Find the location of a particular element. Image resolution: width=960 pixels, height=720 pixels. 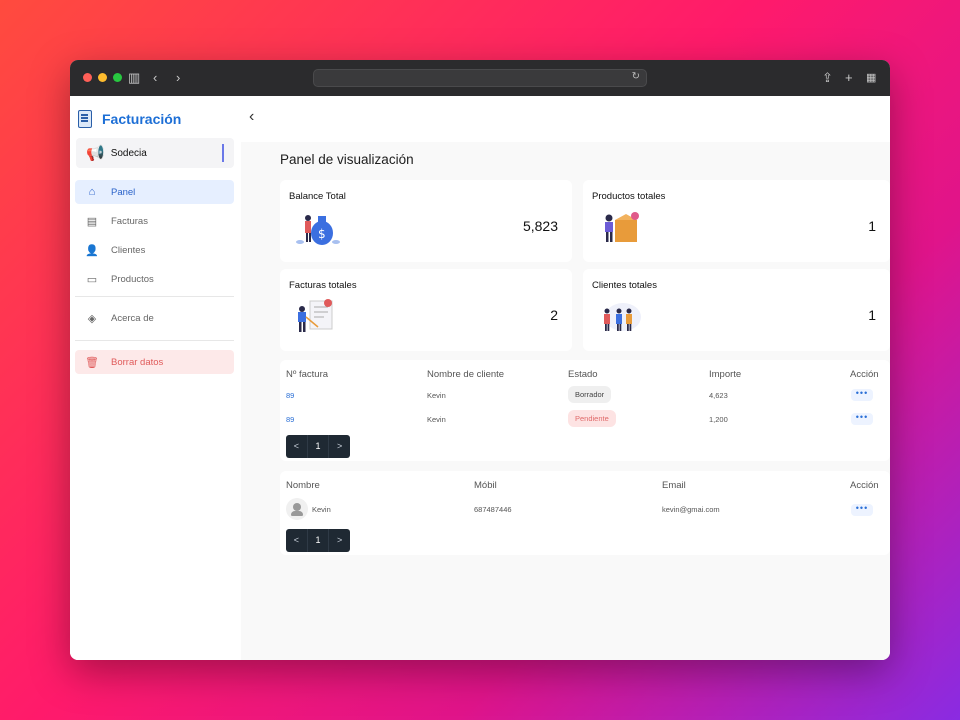

home-icon: ⌂ is located at coordinates (92, 192).